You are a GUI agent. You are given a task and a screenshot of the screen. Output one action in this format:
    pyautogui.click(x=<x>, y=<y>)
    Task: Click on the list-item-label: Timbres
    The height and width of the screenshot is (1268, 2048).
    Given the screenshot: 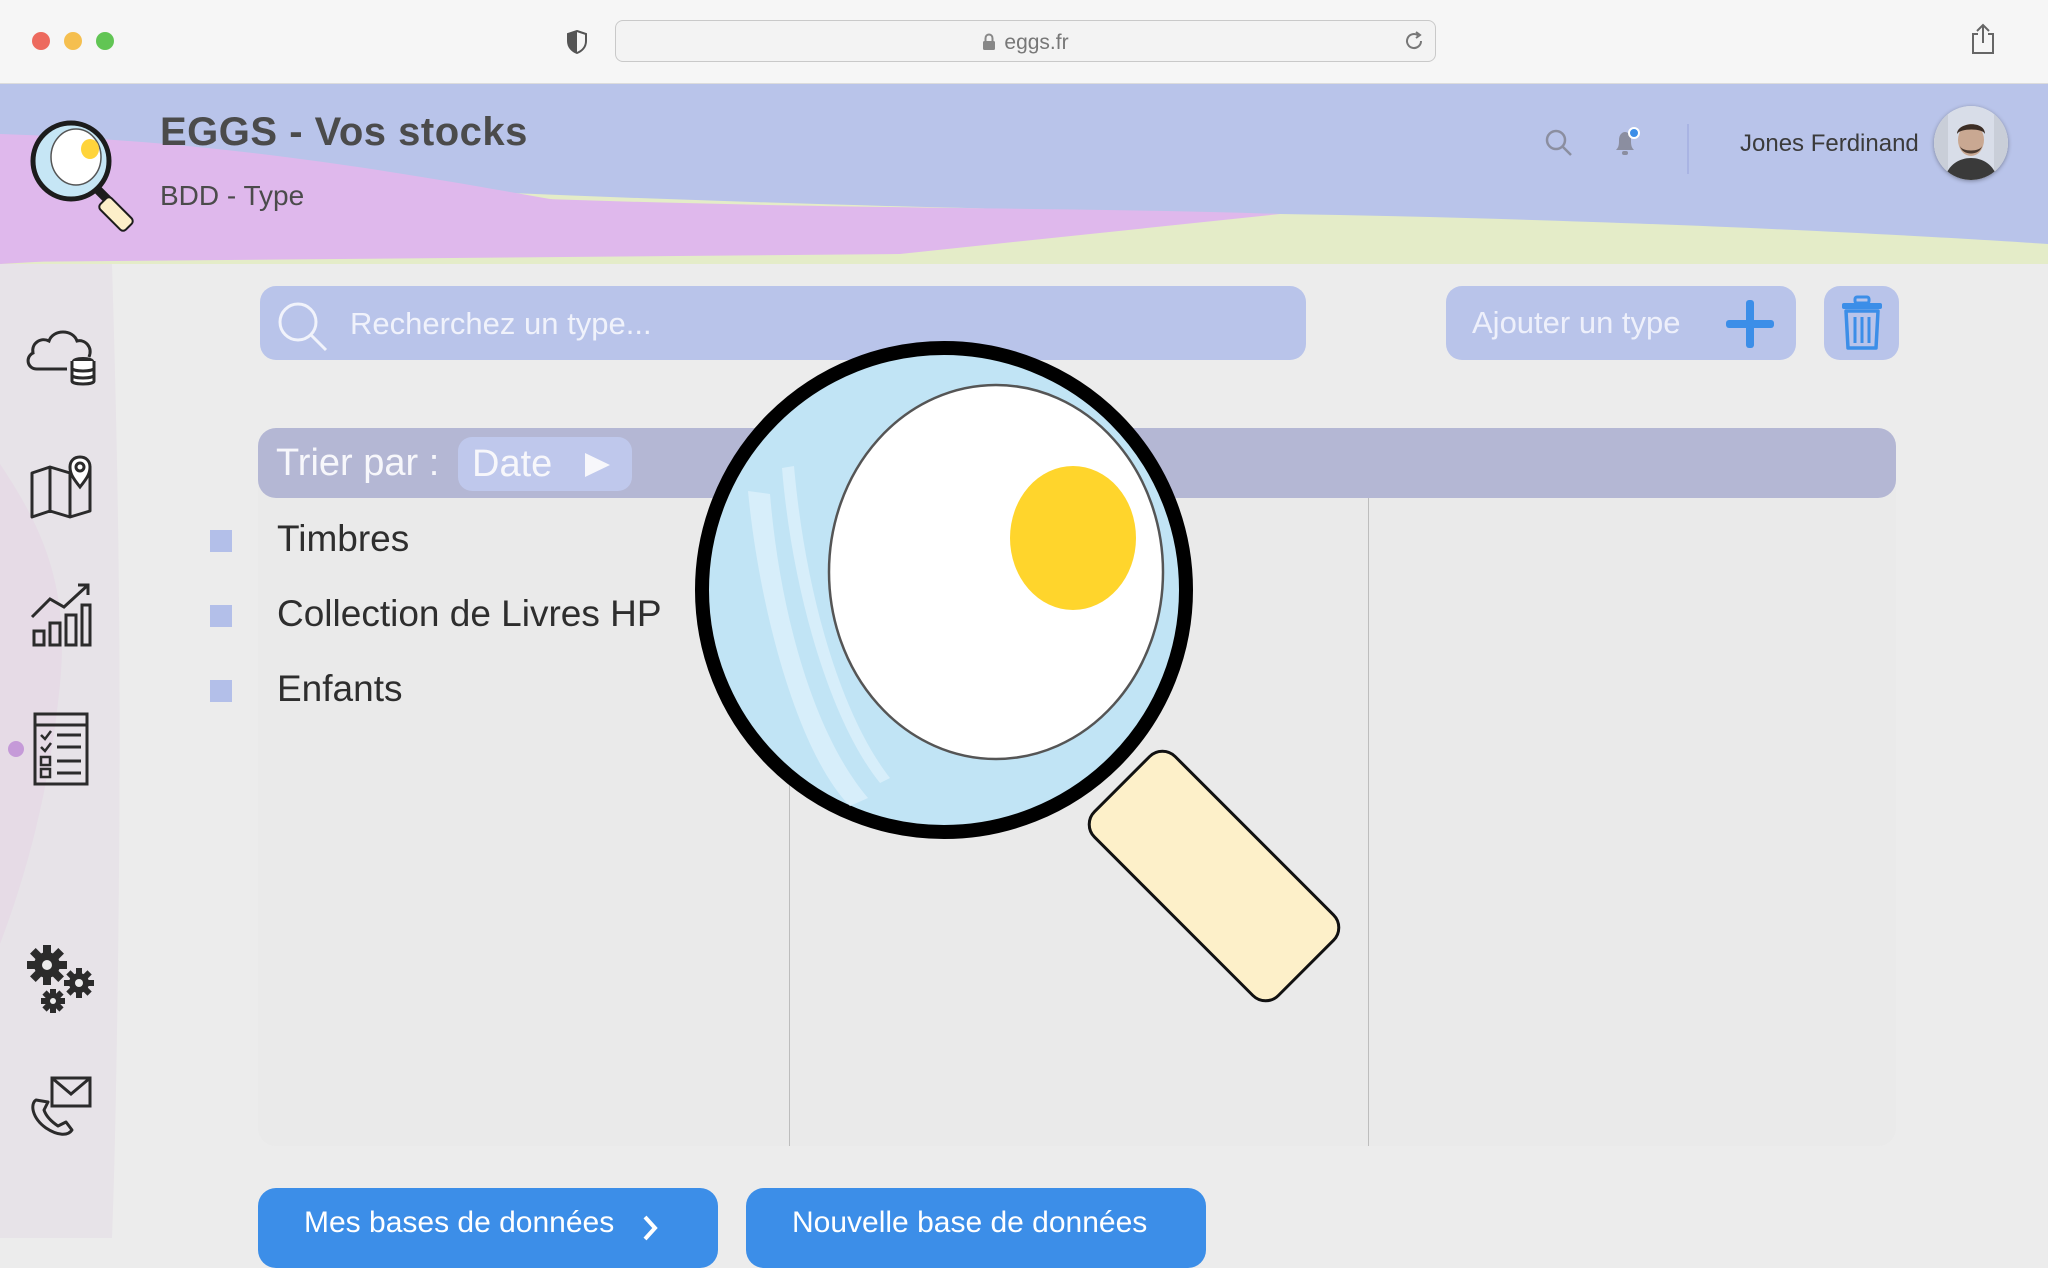 What is the action you would take?
    pyautogui.click(x=343, y=538)
    